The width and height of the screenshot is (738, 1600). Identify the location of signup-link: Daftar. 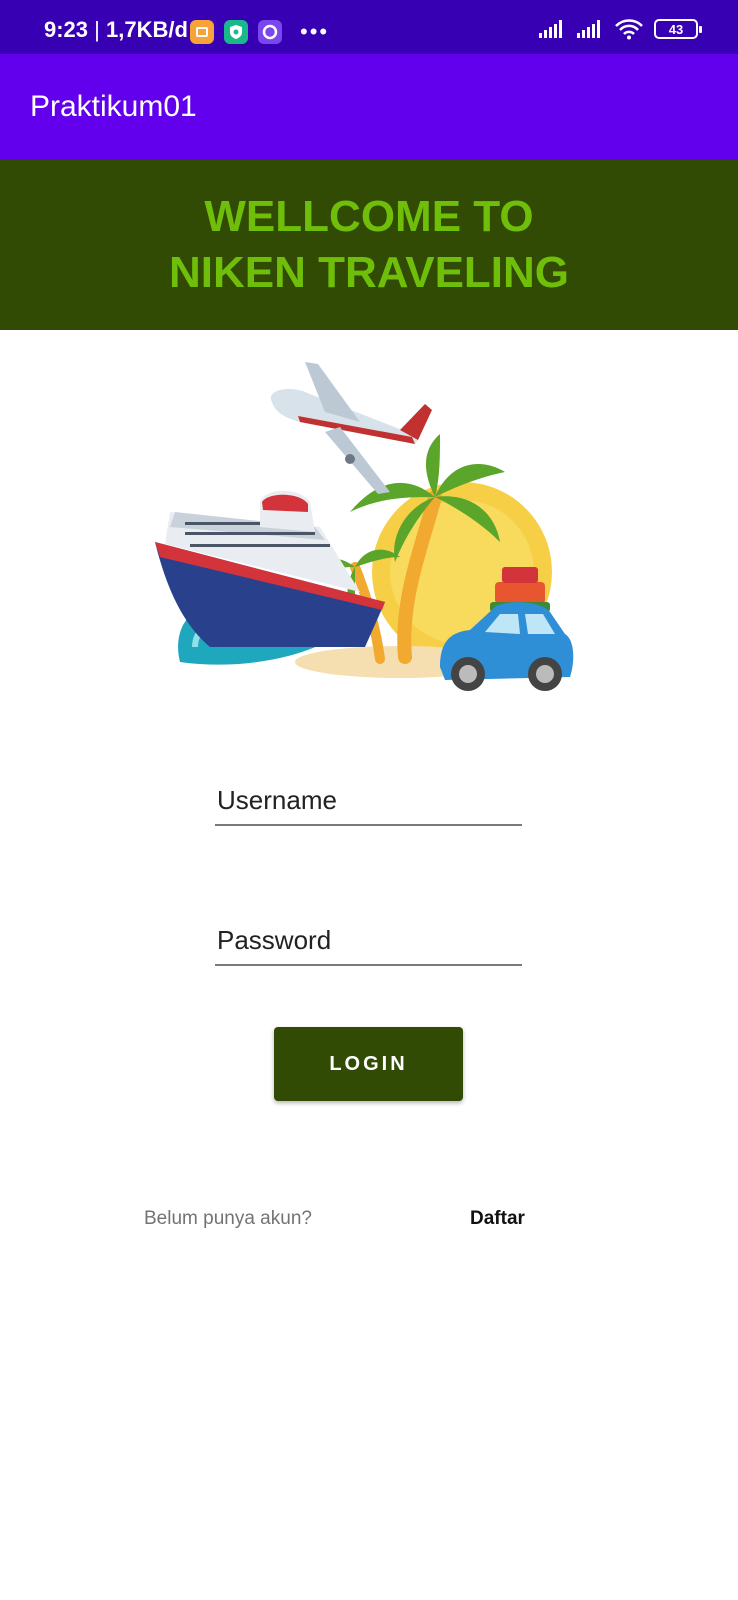
(497, 1219).